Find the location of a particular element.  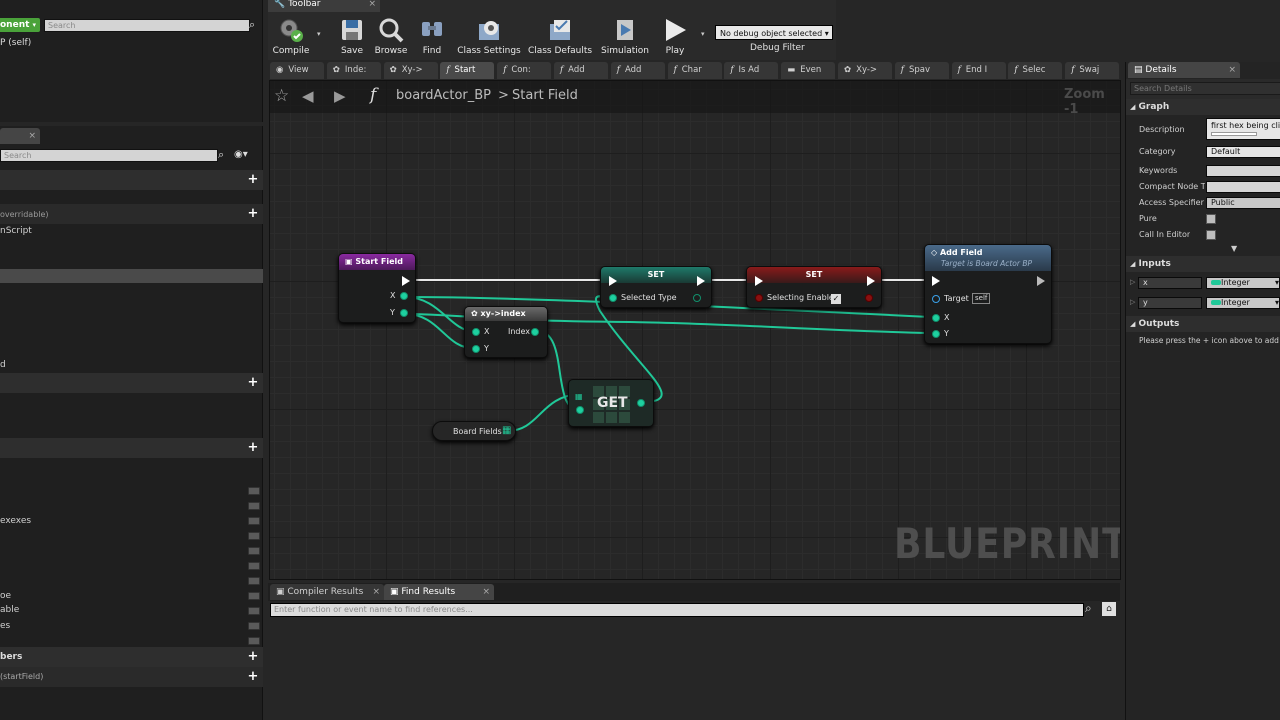

variable-item: es is located at coordinates (130, 626).